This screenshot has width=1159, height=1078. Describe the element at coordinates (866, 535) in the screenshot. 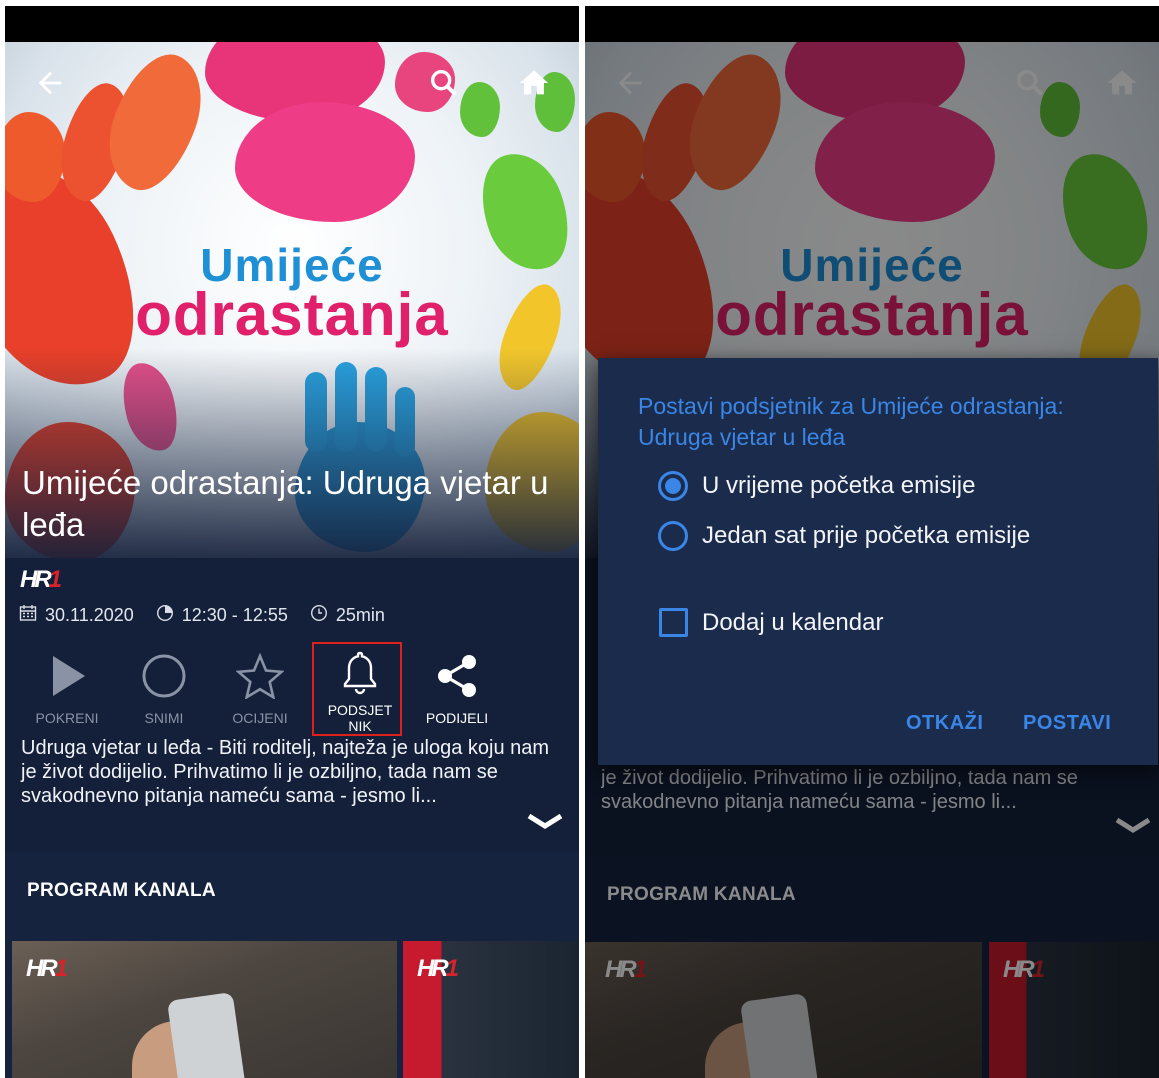

I see `option-hour-before-label: Jedan sat prije početka emisije` at that location.